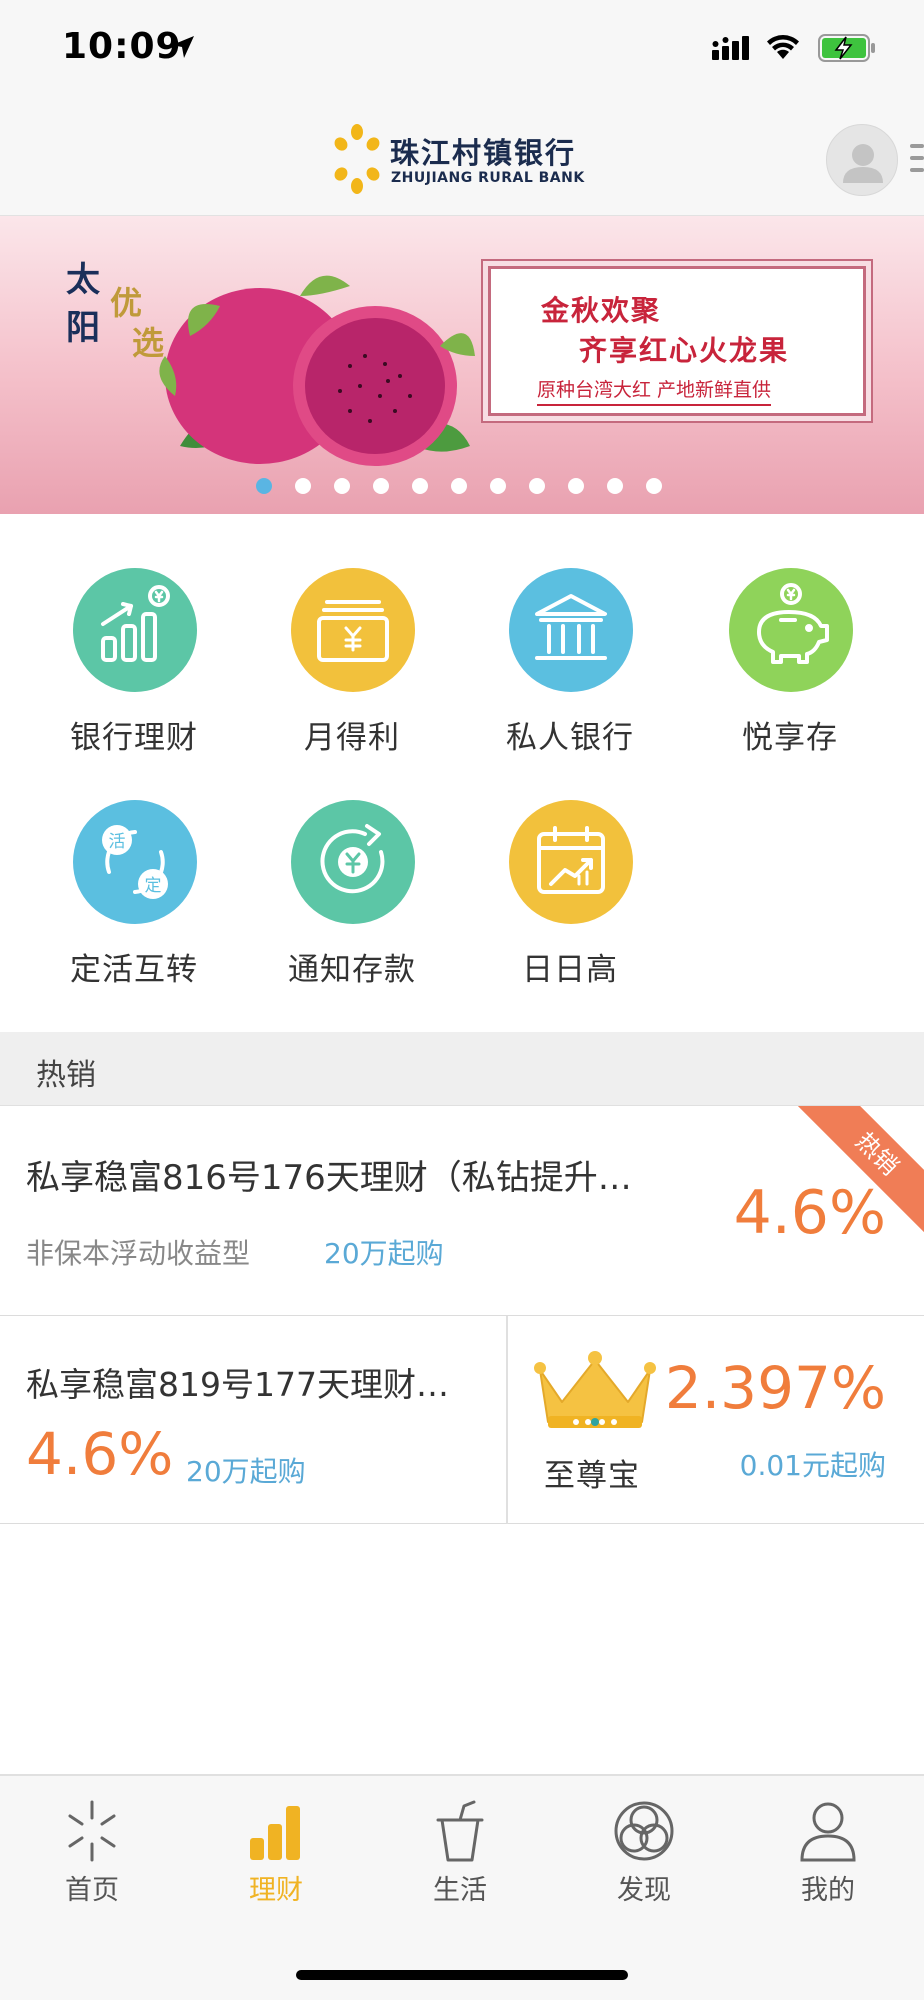 The width and height of the screenshot is (924, 2000). Describe the element at coordinates (571, 862) in the screenshot. I see `calendar-growth-icon` at that location.